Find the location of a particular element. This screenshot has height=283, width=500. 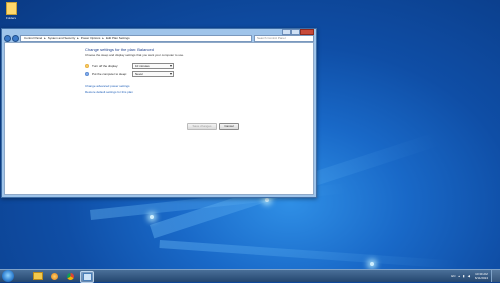

start-button is located at coordinates (8, 276).